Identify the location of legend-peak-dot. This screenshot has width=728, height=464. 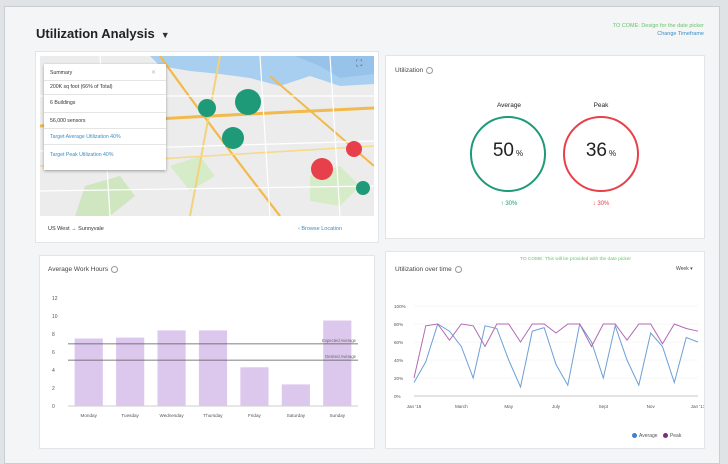
(665, 436).